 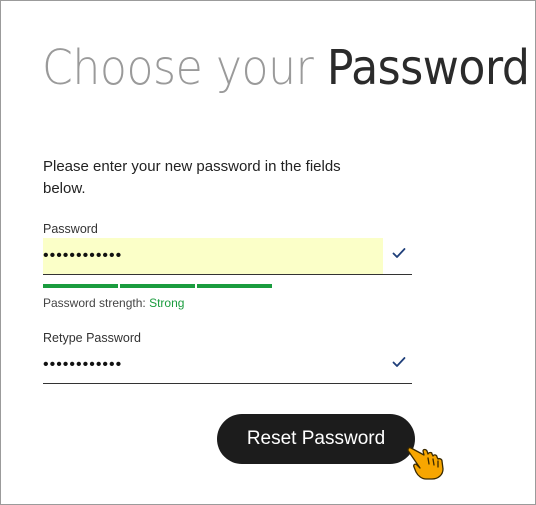 I want to click on page-title: Choose your Password, so click(x=286, y=68).